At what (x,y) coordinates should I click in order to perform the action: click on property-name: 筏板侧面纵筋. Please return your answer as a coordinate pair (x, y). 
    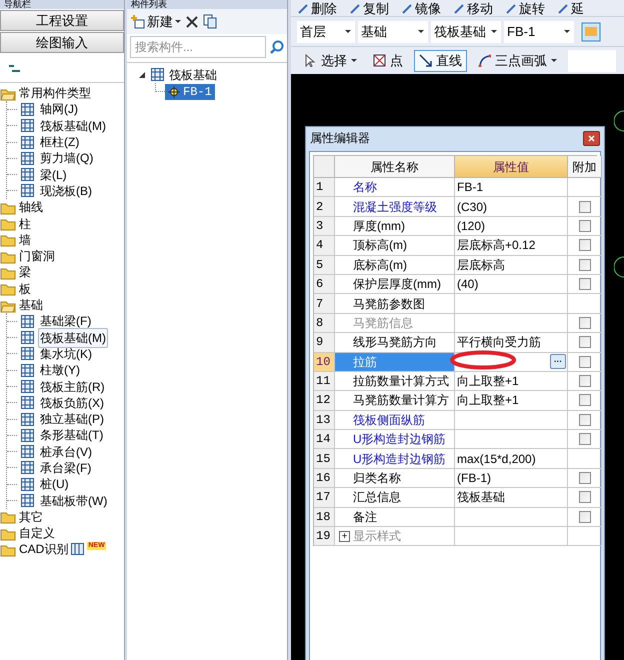
    Looking at the image, I should click on (389, 420).